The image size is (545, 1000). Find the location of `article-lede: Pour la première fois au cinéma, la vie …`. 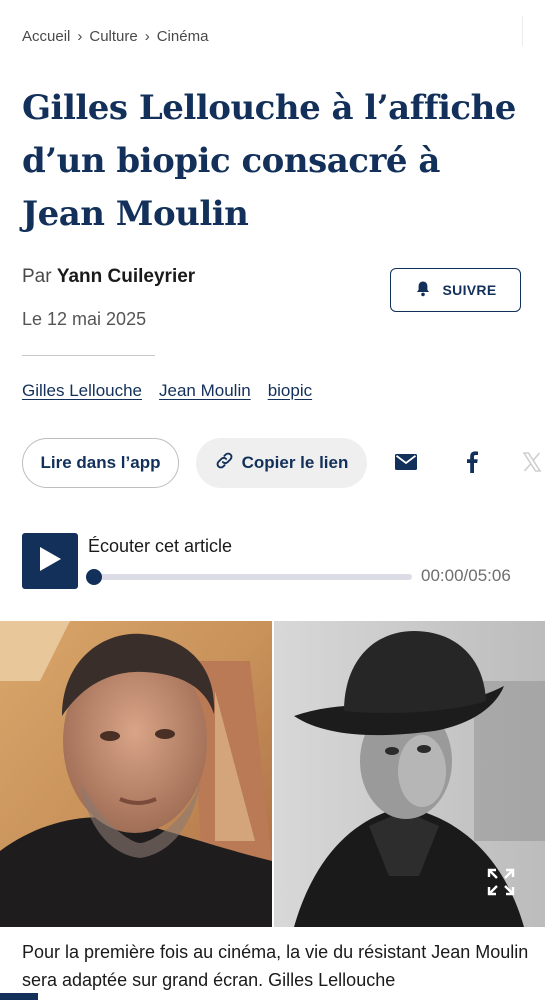

article-lede: Pour la première fois au cinéma, la vie … is located at coordinates (275, 966).